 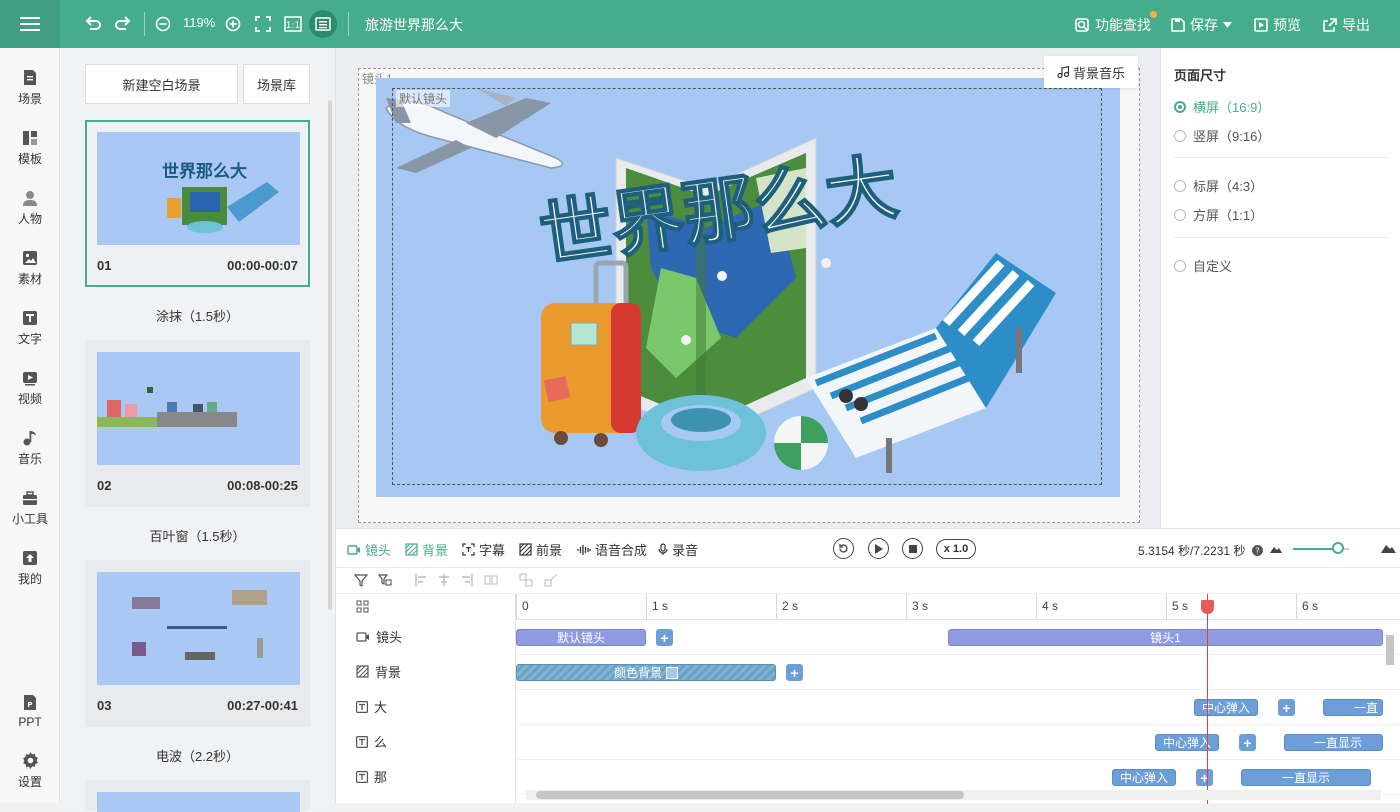 What do you see at coordinates (197, 203) in the screenshot?
I see `scene-card: 世界那么大 01 00:00-00:07` at bounding box center [197, 203].